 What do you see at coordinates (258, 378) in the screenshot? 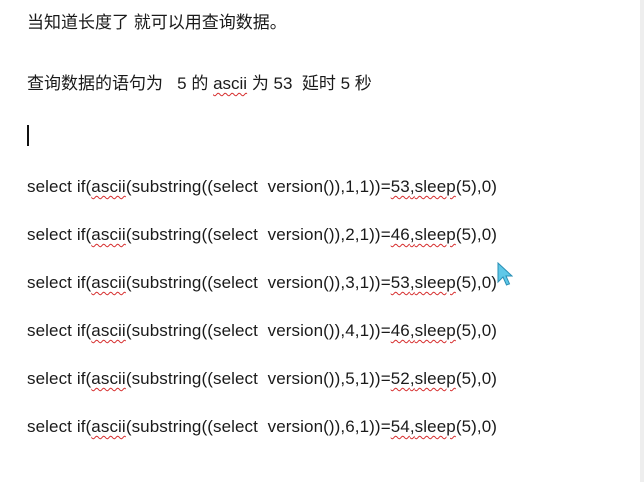
I see `query-middle: (substring((select version()),5,1))=` at bounding box center [258, 378].